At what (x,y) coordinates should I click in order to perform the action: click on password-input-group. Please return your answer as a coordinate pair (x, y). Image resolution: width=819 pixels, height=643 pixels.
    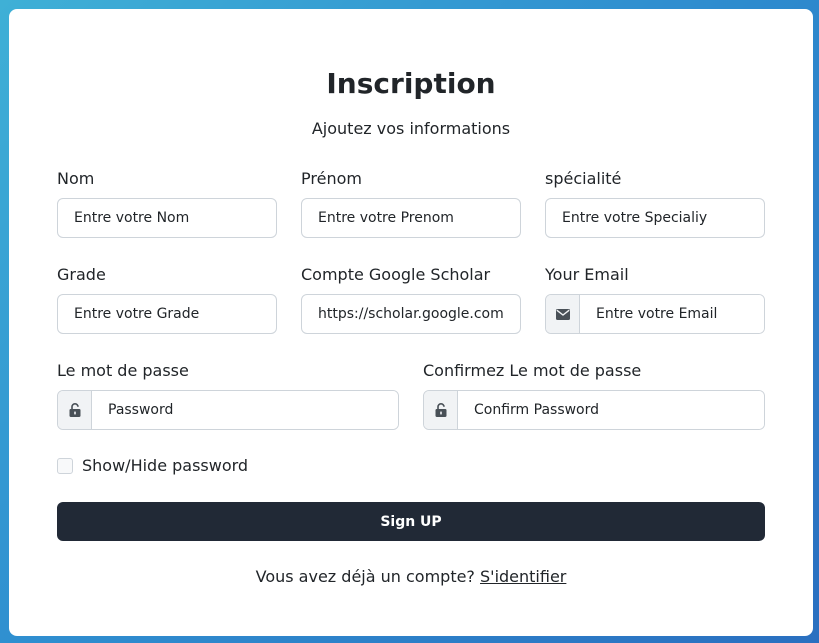
    Looking at the image, I should click on (228, 410).